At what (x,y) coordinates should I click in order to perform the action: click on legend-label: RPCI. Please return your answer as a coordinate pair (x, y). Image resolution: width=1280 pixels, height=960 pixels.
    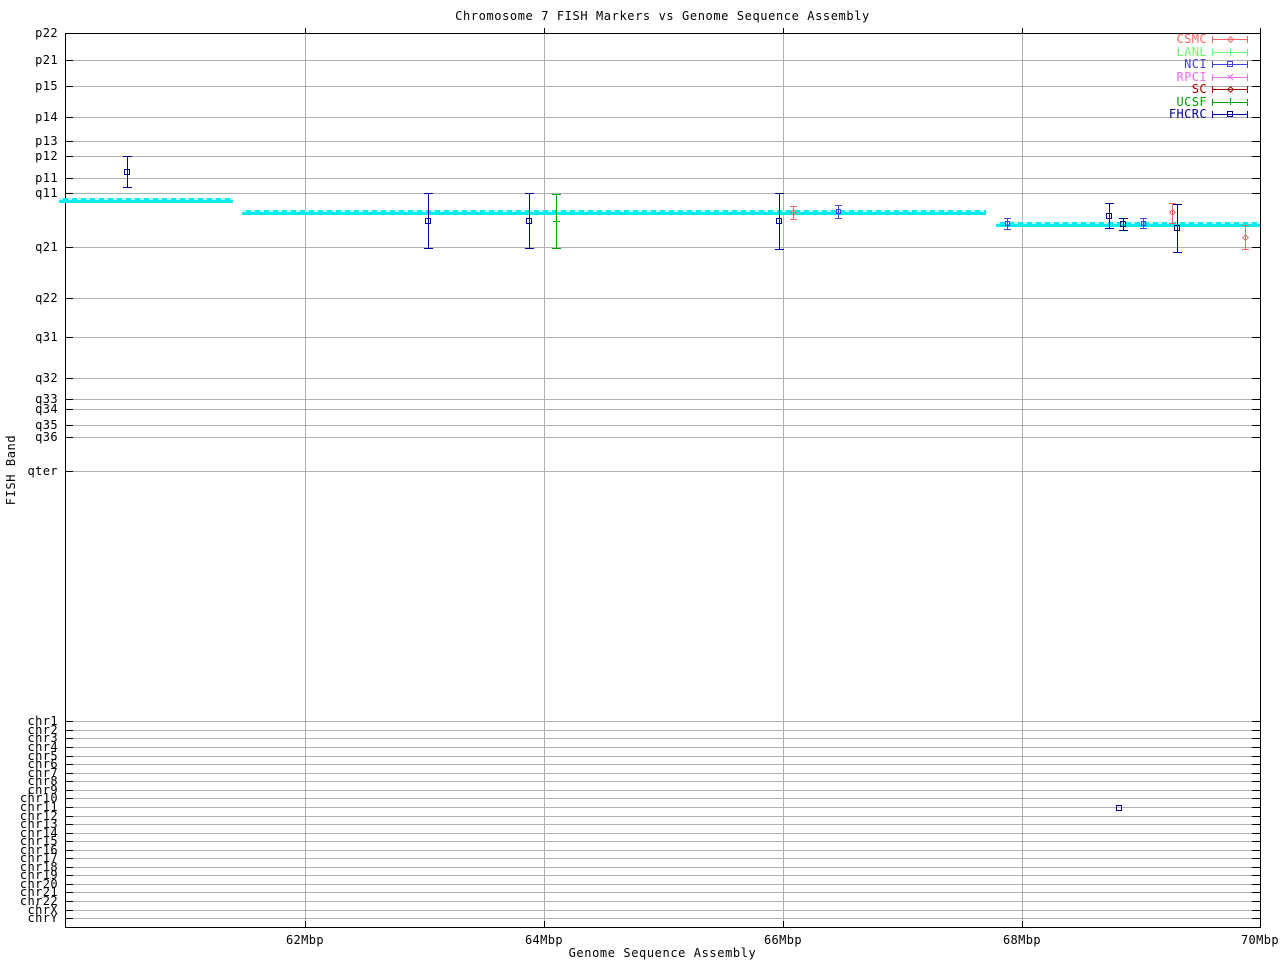
    Looking at the image, I should click on (1191, 76).